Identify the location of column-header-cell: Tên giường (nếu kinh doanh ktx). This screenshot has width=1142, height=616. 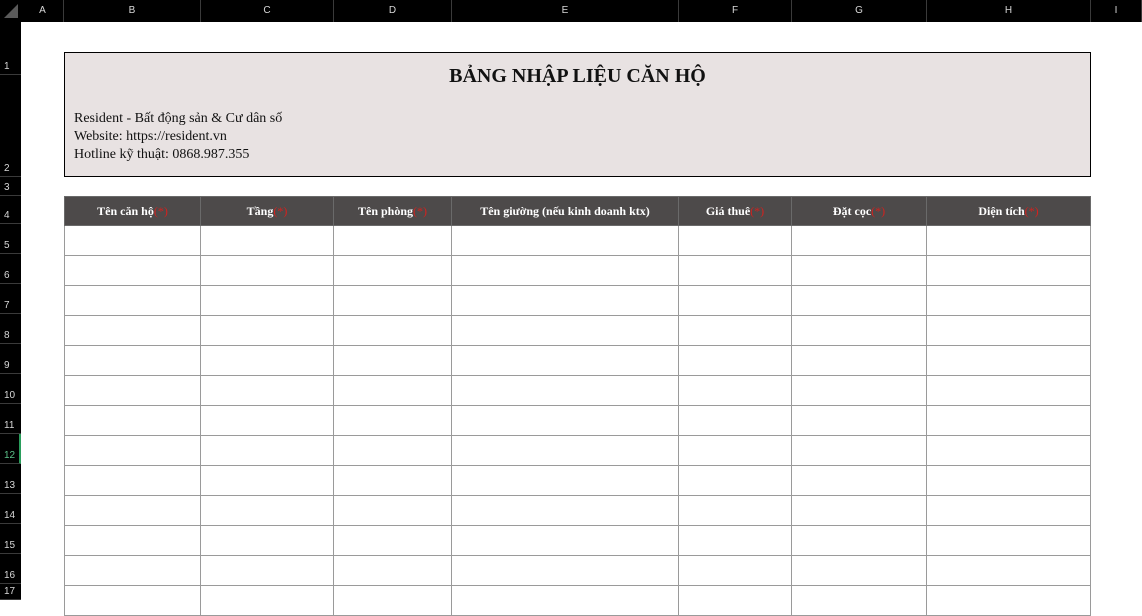
(565, 211).